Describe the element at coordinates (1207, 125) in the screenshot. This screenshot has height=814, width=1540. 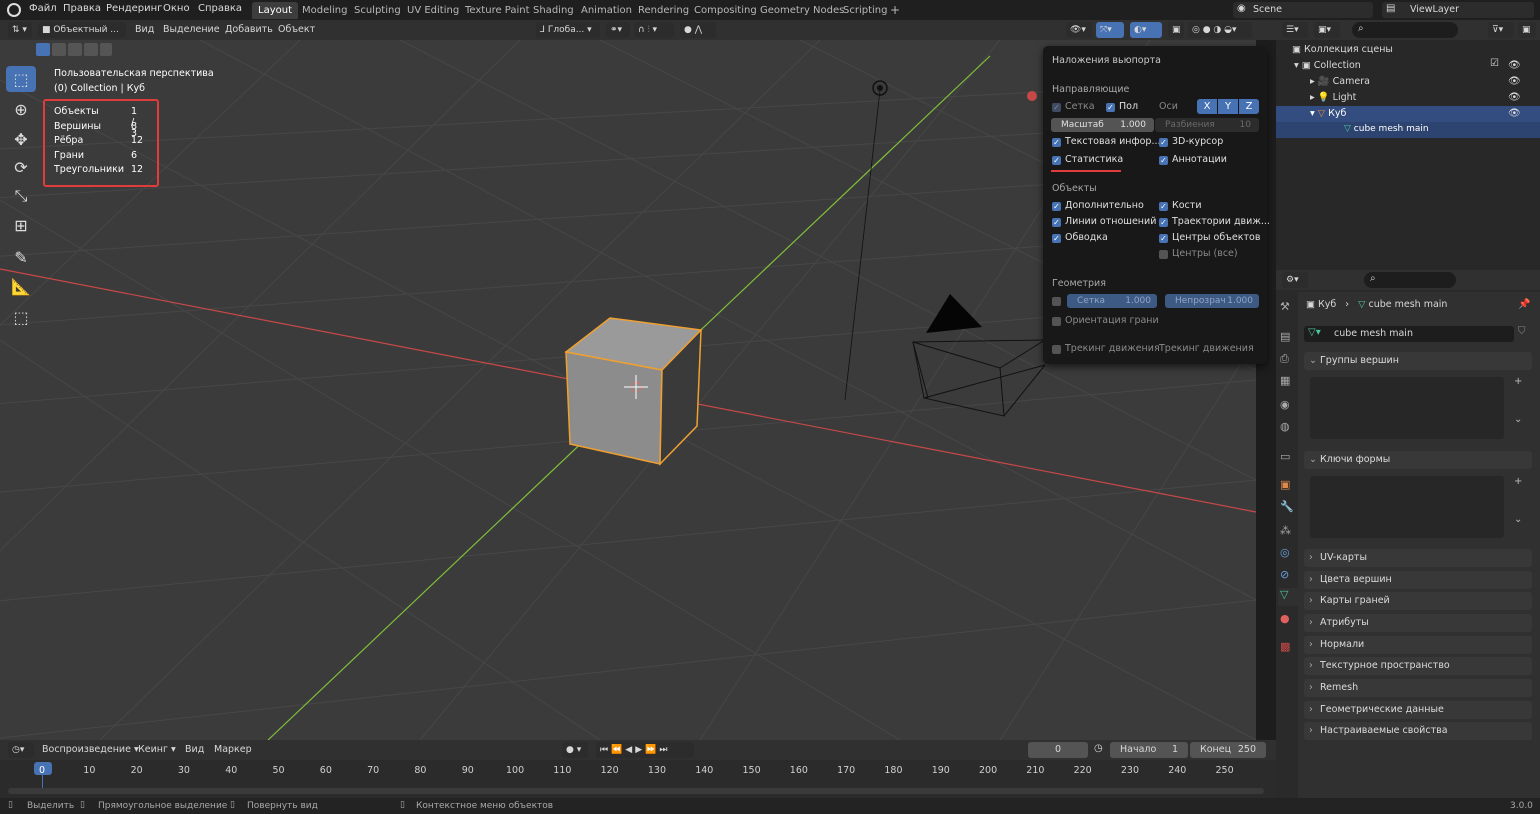
I see `subdivisions-field: Разбиения 10` at that location.